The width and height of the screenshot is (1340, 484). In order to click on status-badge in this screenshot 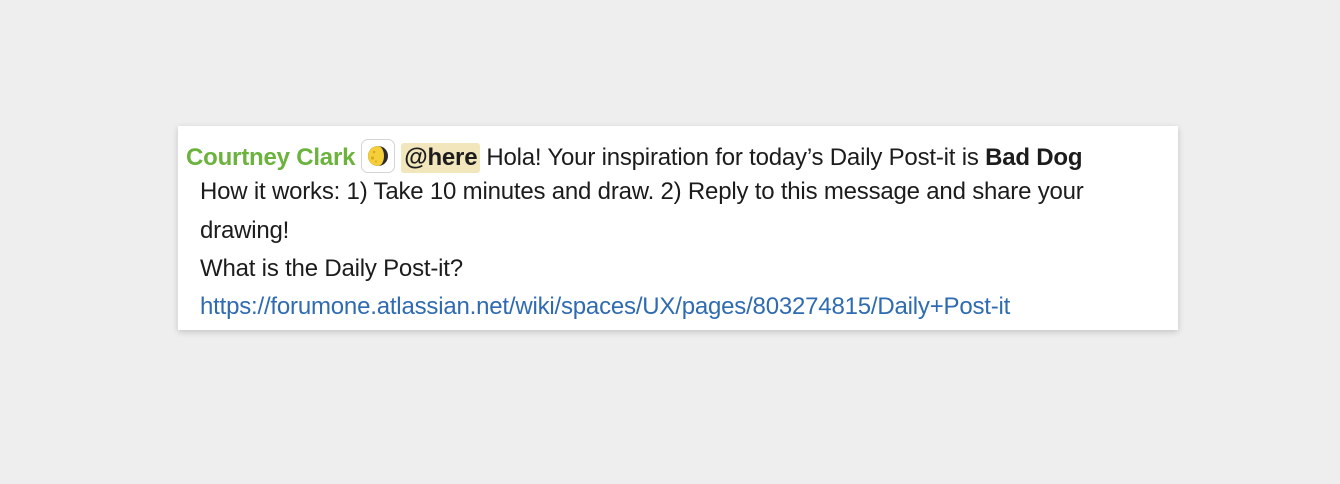, I will do `click(378, 156)`.